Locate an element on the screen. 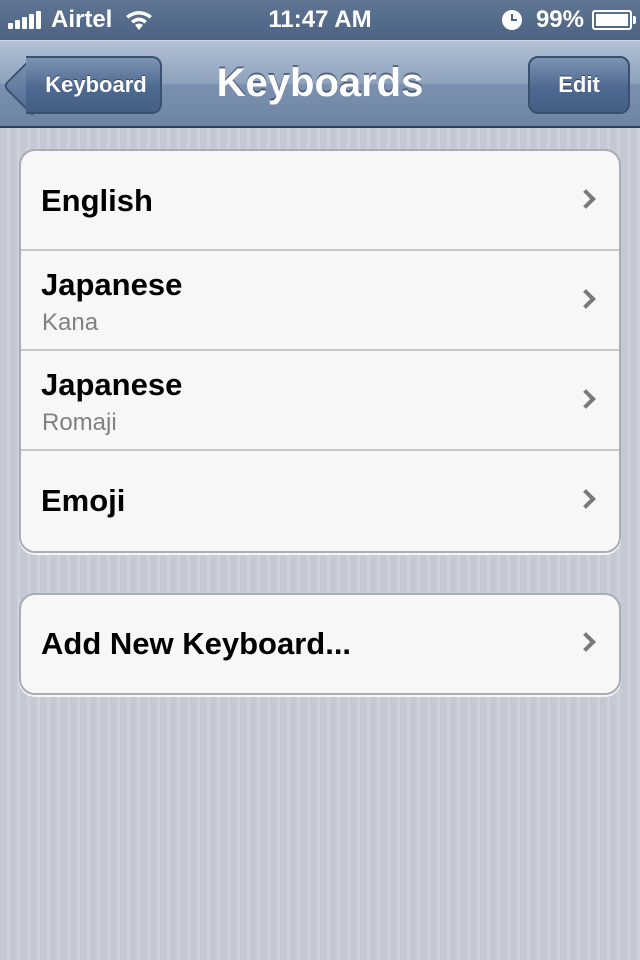 This screenshot has width=640, height=960. edit-button: Edit is located at coordinates (579, 85).